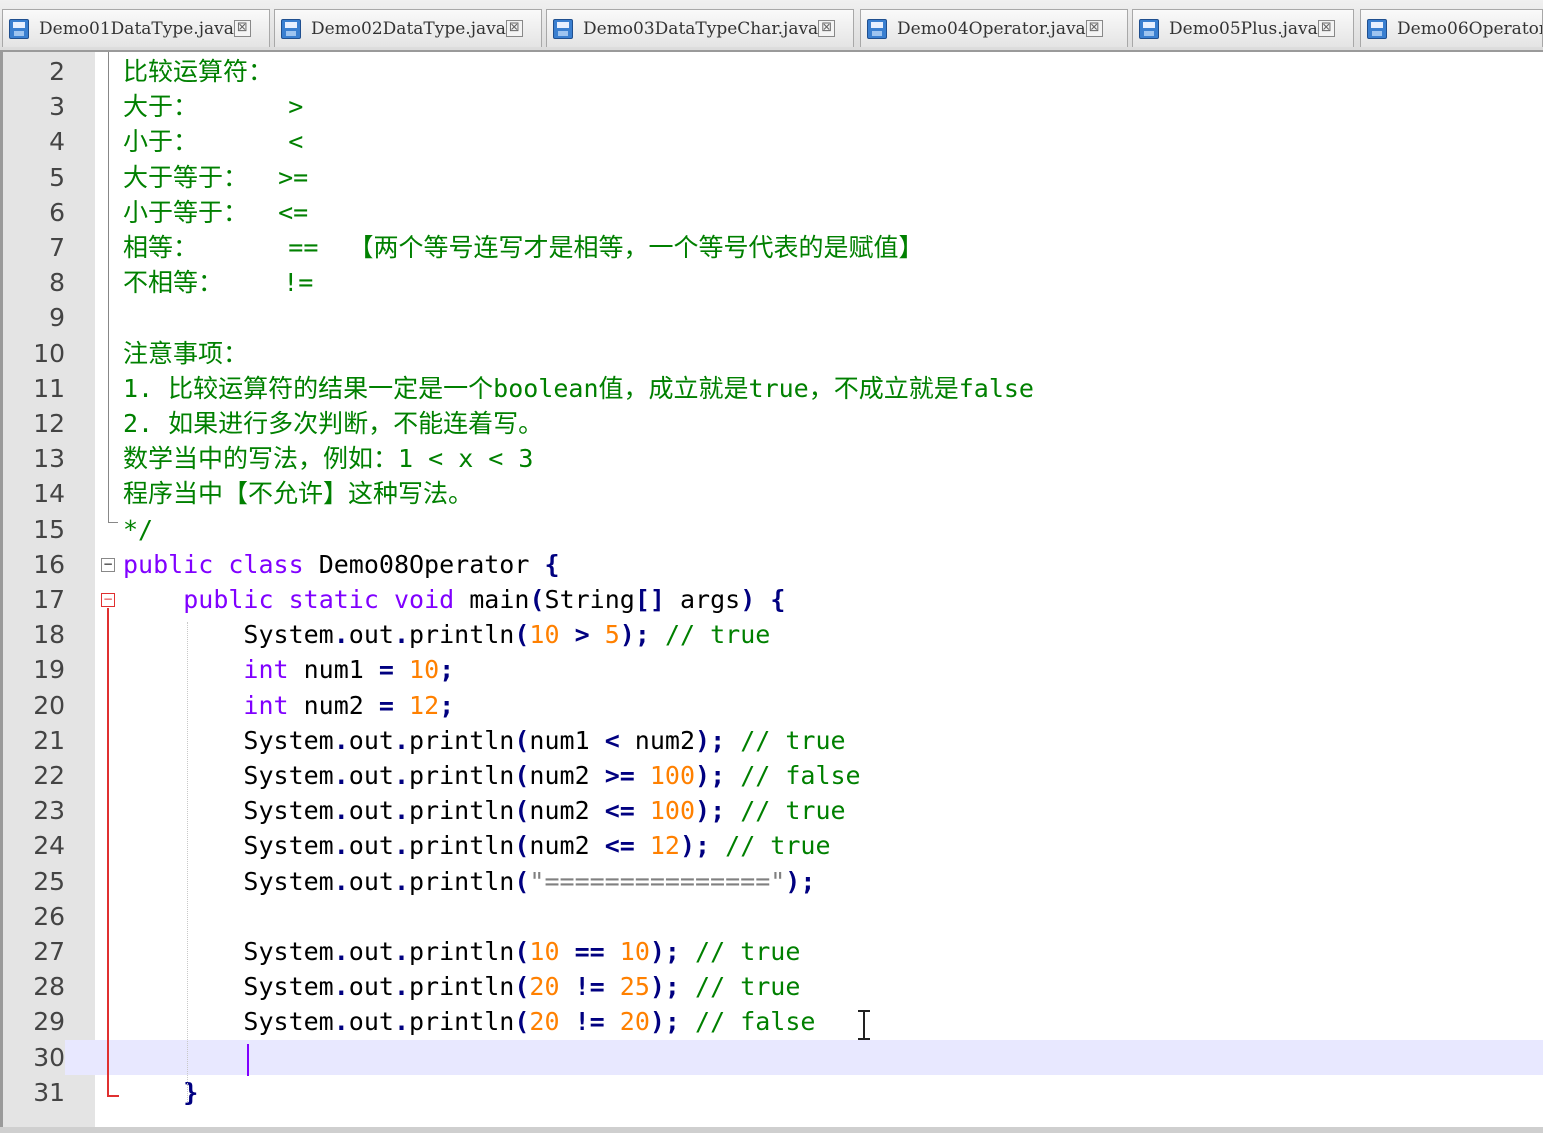  I want to click on code-line: 4 小于： <, so click(773, 141).